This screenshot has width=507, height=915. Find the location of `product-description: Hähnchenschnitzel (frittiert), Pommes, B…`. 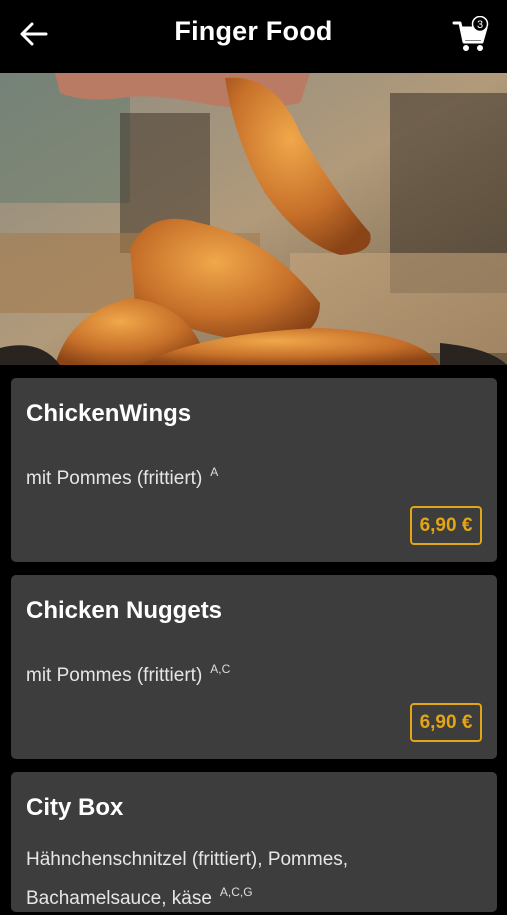

product-description: Hähnchenschnitzel (frittiert), Pommes, B… is located at coordinates (187, 879).